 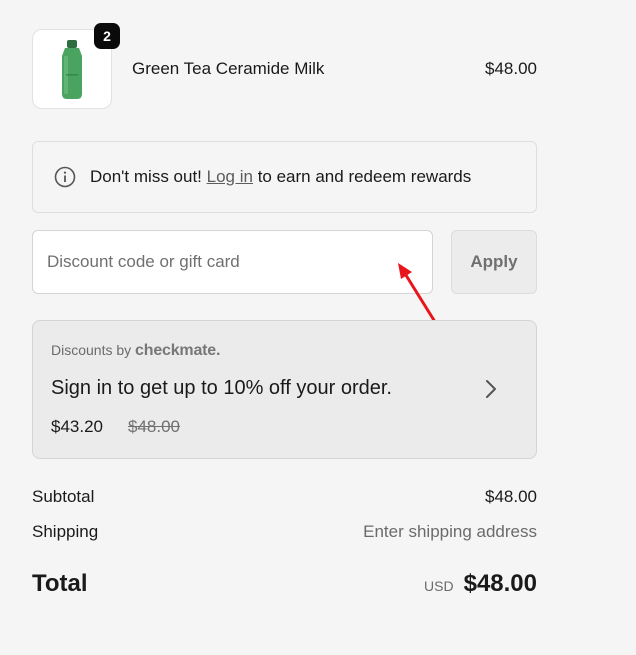 What do you see at coordinates (91, 350) in the screenshot?
I see `offer-by-label: Discounts by` at bounding box center [91, 350].